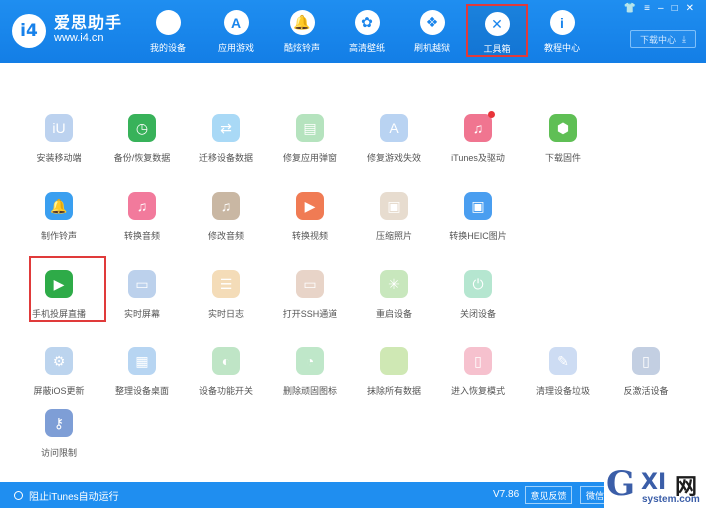  Describe the element at coordinates (432, 22) in the screenshot. I see `dropbox-icon: ❖` at that location.